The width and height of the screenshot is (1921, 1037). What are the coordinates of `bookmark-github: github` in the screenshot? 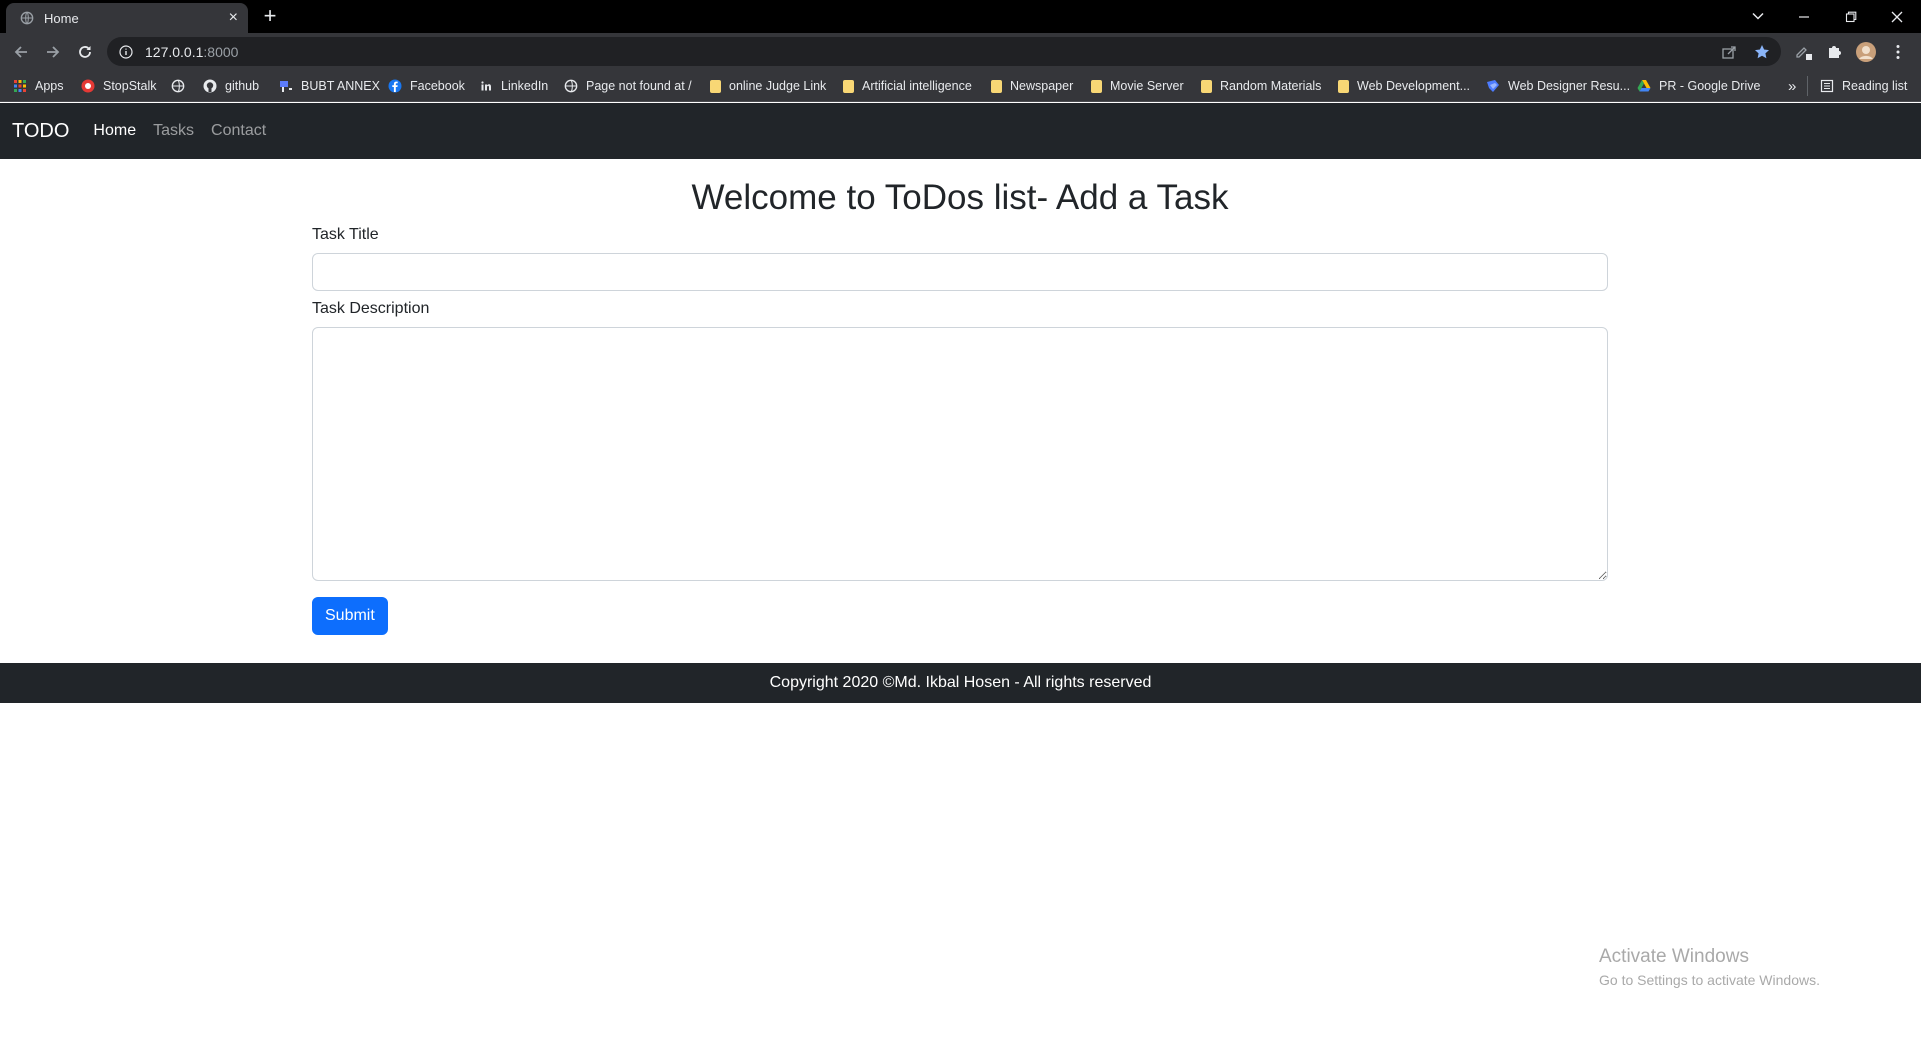 It's located at (231, 86).